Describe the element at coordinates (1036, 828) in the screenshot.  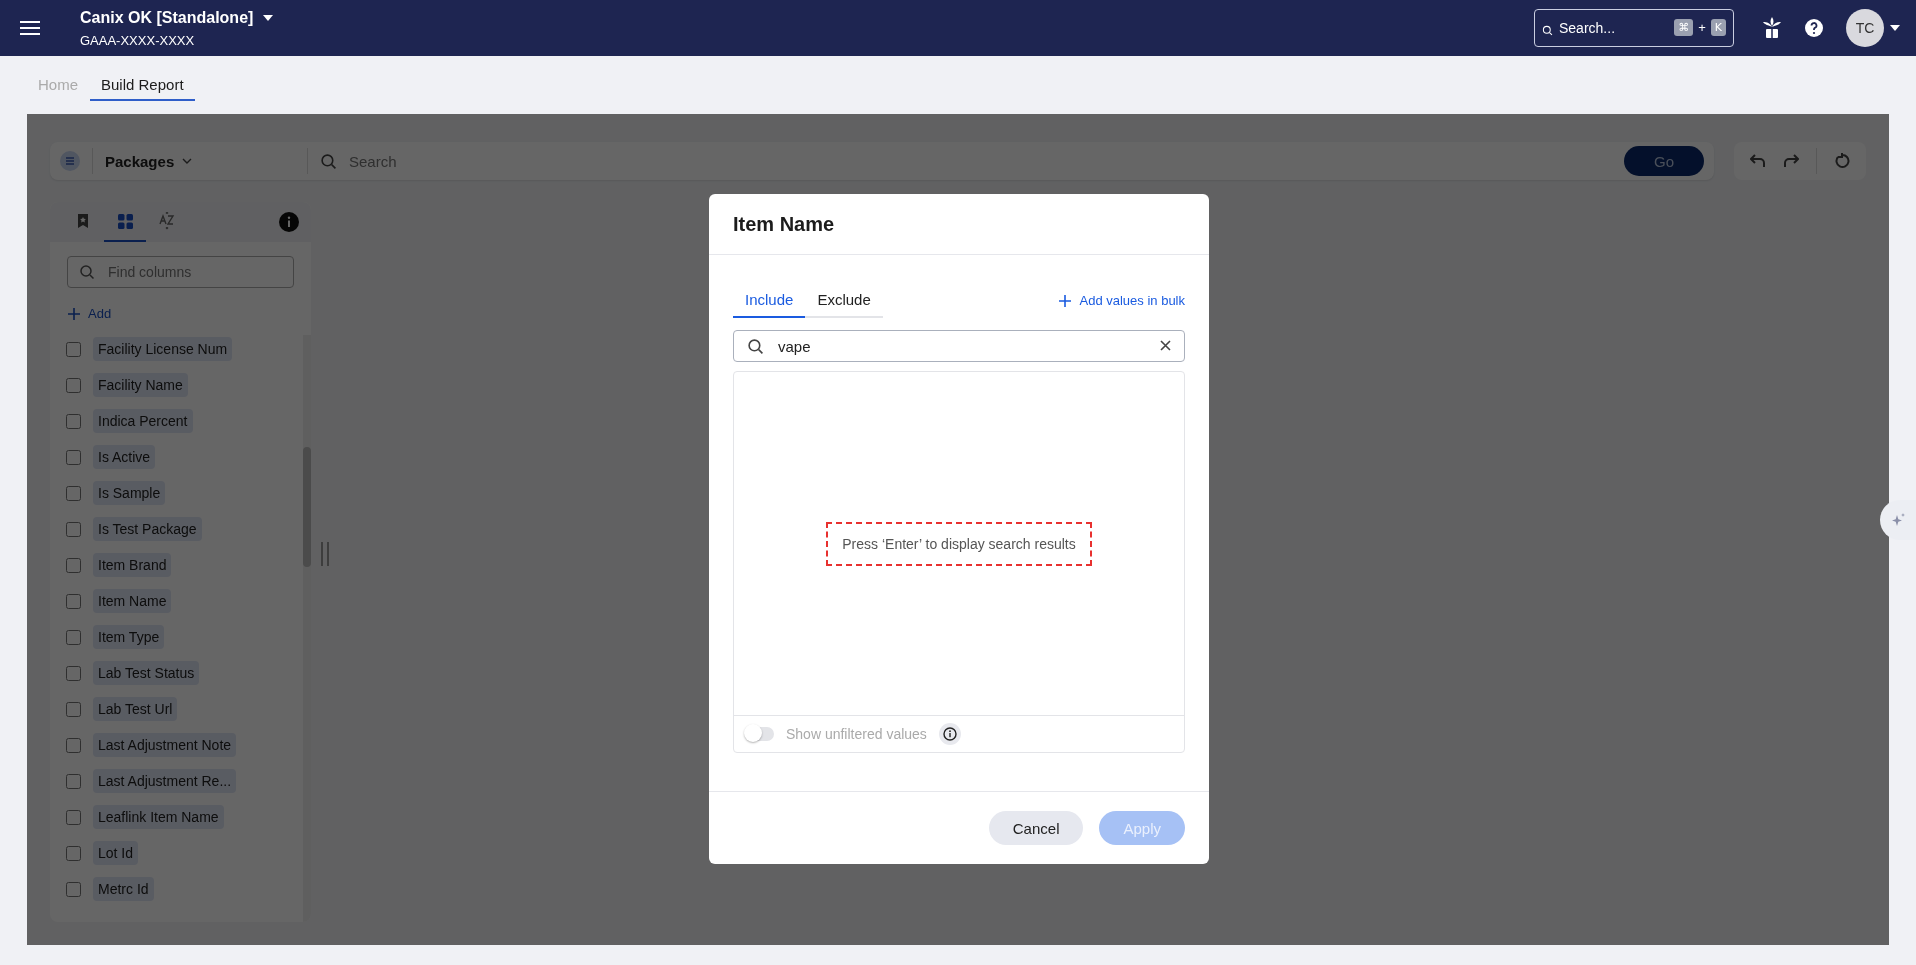
I see `dialog-button: Cancel` at that location.